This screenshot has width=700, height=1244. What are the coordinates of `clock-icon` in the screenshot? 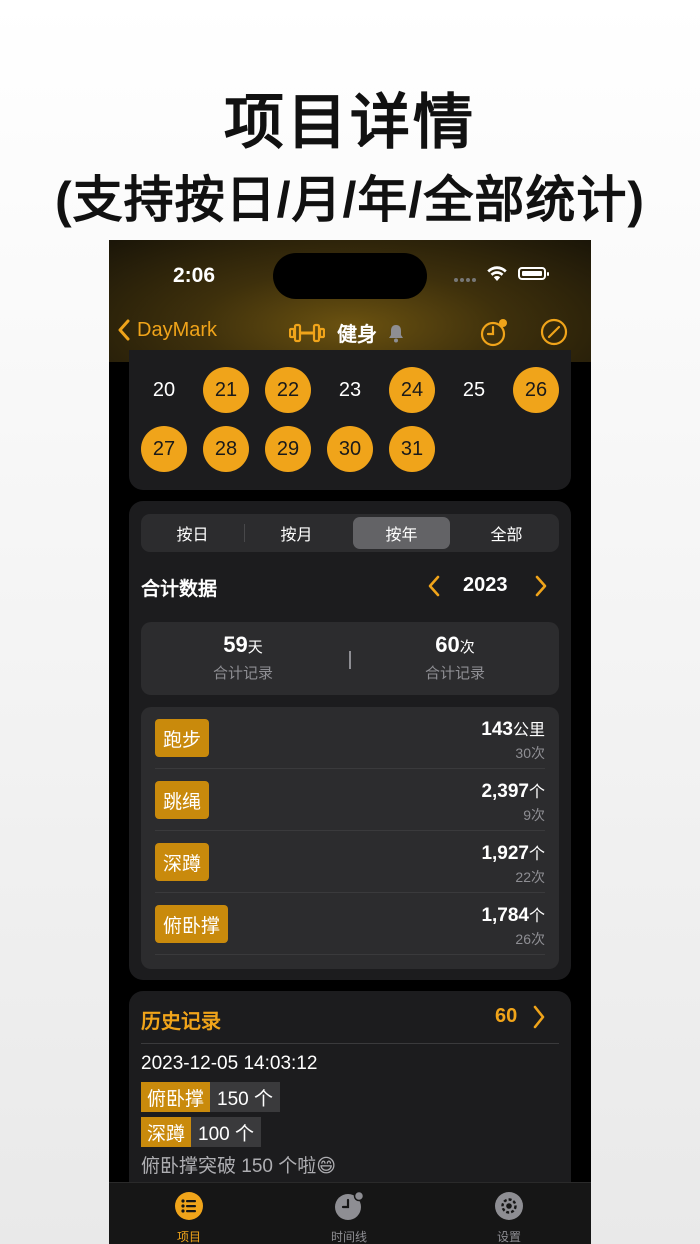 It's located at (494, 333).